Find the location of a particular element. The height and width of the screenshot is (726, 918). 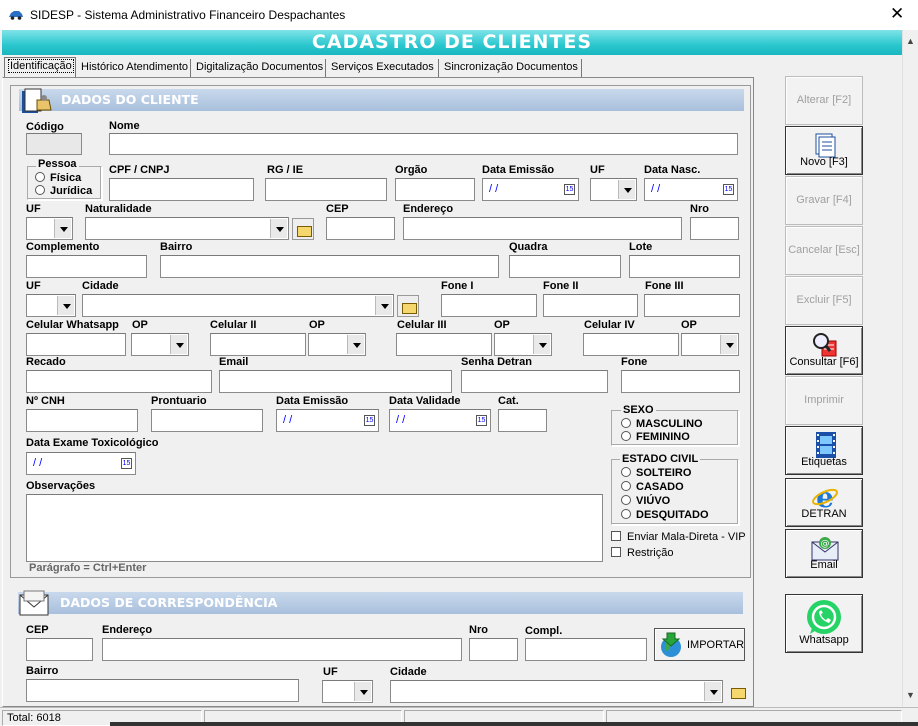

naturalidade-select is located at coordinates (187, 228).